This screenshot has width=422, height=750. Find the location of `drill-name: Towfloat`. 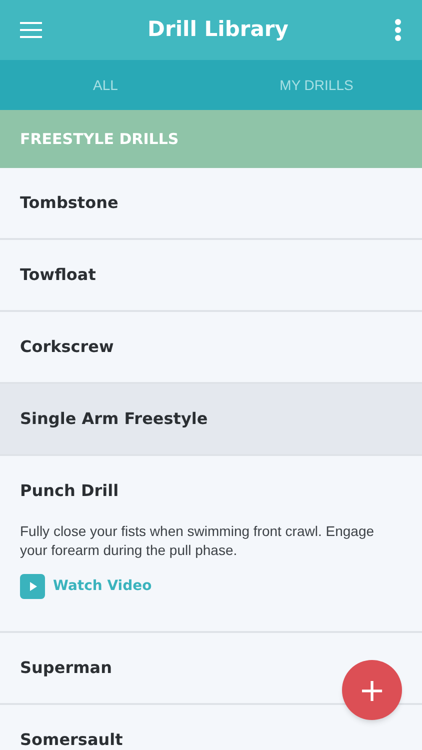

drill-name: Towfloat is located at coordinates (58, 275).